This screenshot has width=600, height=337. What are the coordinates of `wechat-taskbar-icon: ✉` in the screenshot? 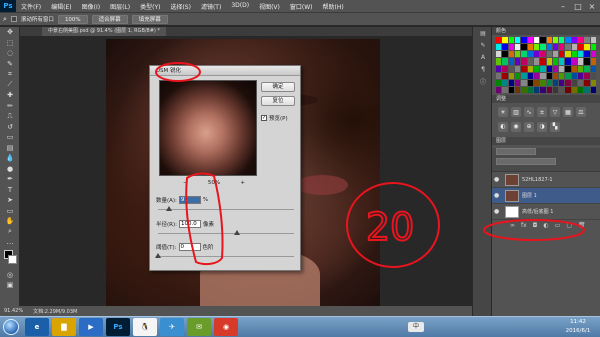 It's located at (199, 327).